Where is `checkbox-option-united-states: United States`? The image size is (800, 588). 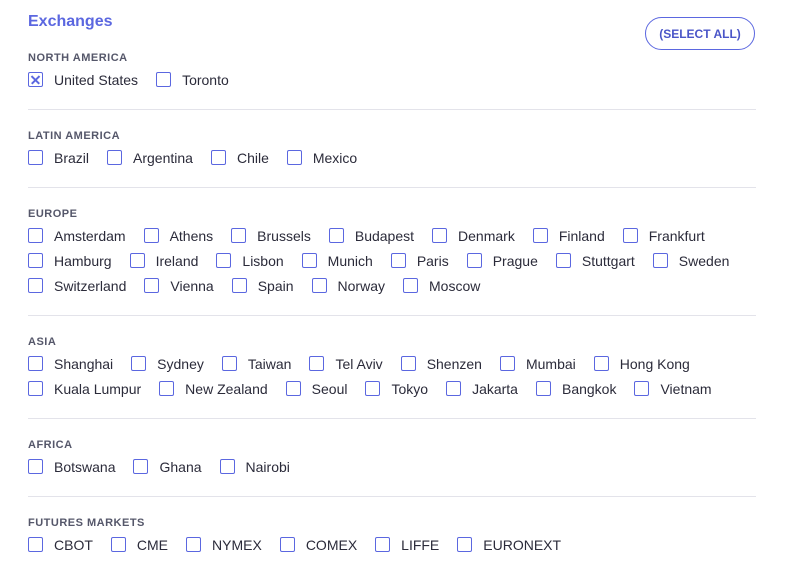
checkbox-option-united-states: United States is located at coordinates (83, 79).